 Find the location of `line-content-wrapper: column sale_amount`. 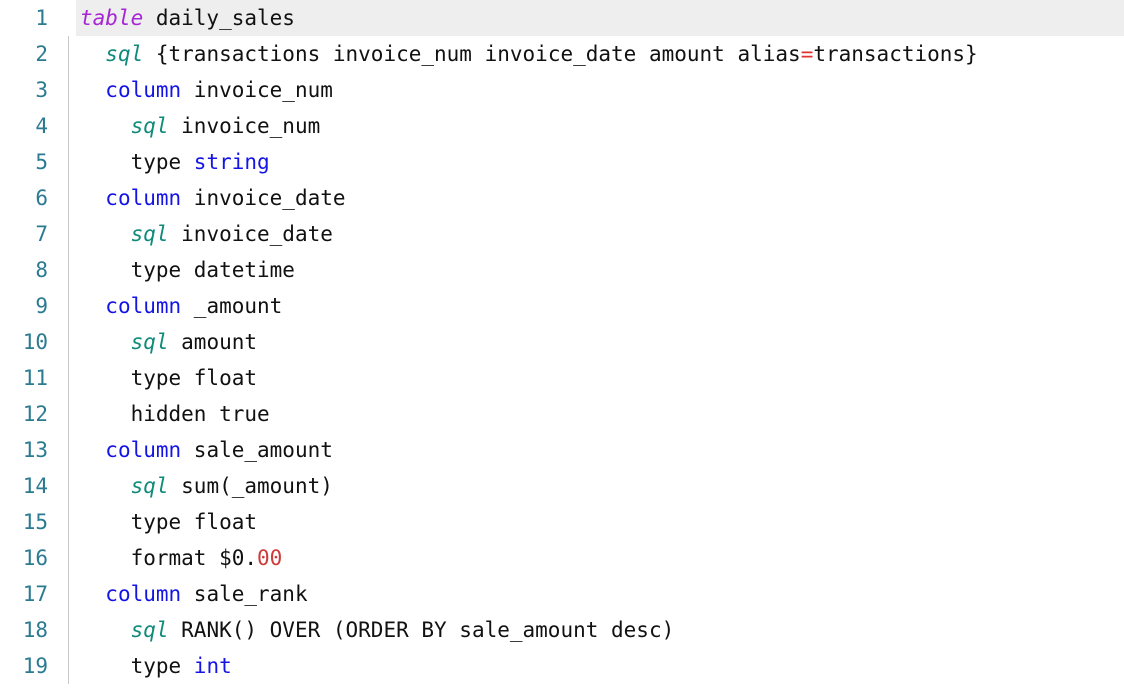

line-content-wrapper: column sale_amount is located at coordinates (600, 450).